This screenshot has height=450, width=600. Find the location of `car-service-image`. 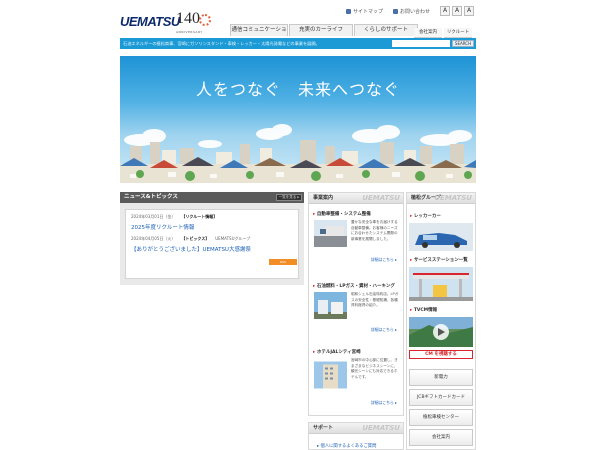

car-service-image is located at coordinates (330, 233).